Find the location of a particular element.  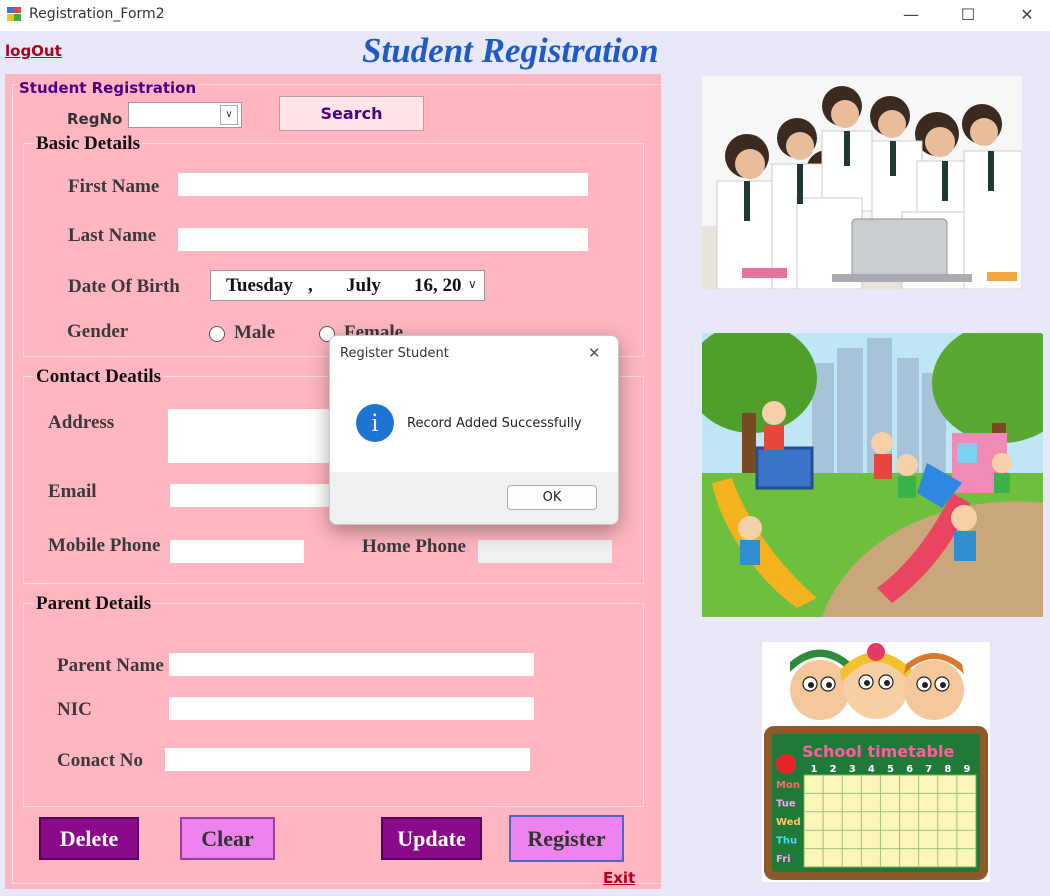

parent-details-title: Parent Details is located at coordinates (94, 604).